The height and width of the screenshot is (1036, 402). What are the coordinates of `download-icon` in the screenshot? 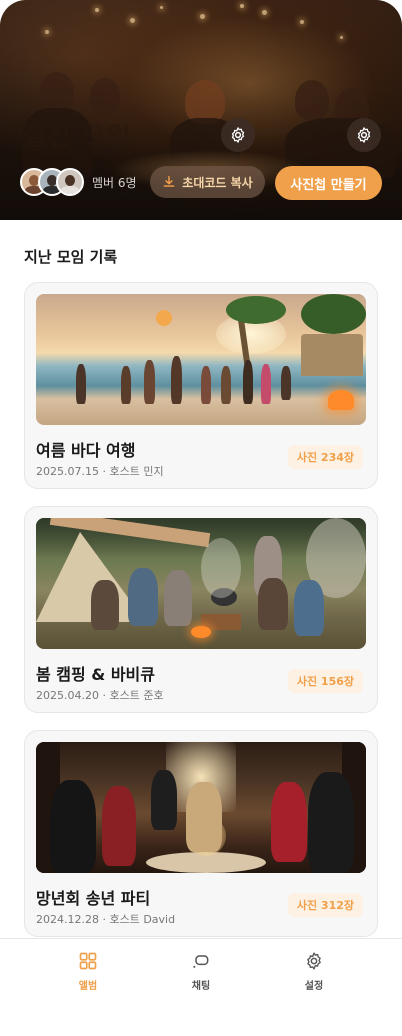 It's located at (169, 181).